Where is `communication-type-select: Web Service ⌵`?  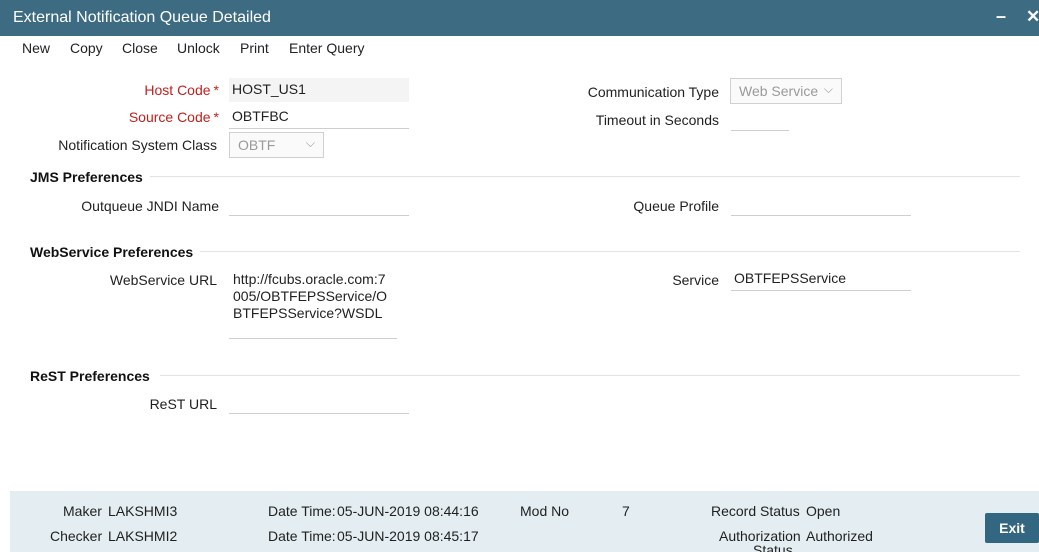 communication-type-select: Web Service ⌵ is located at coordinates (786, 91).